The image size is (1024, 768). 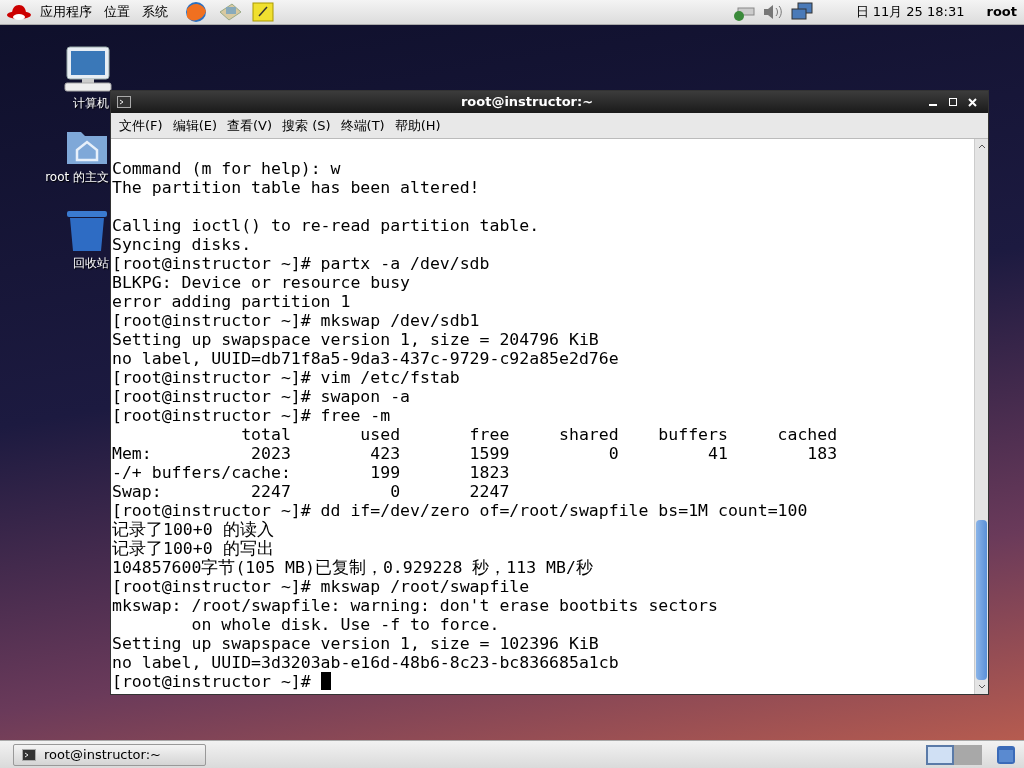 I want to click on user-name: root, so click(x=1001, y=12).